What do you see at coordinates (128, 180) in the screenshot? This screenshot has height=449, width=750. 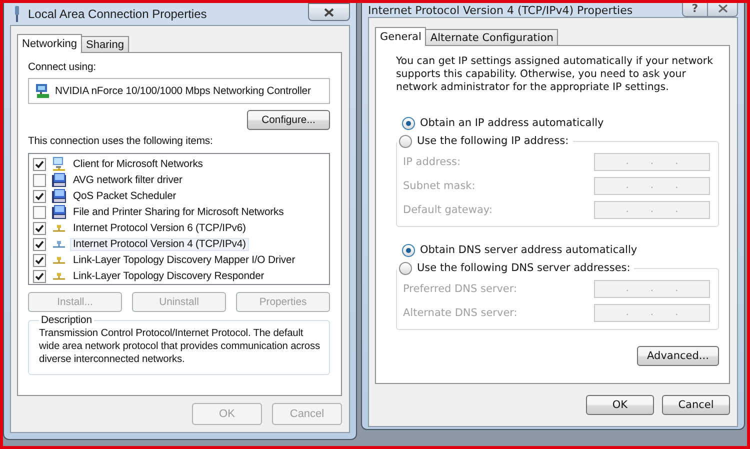 I see `item-label: AVG network filter driver` at bounding box center [128, 180].